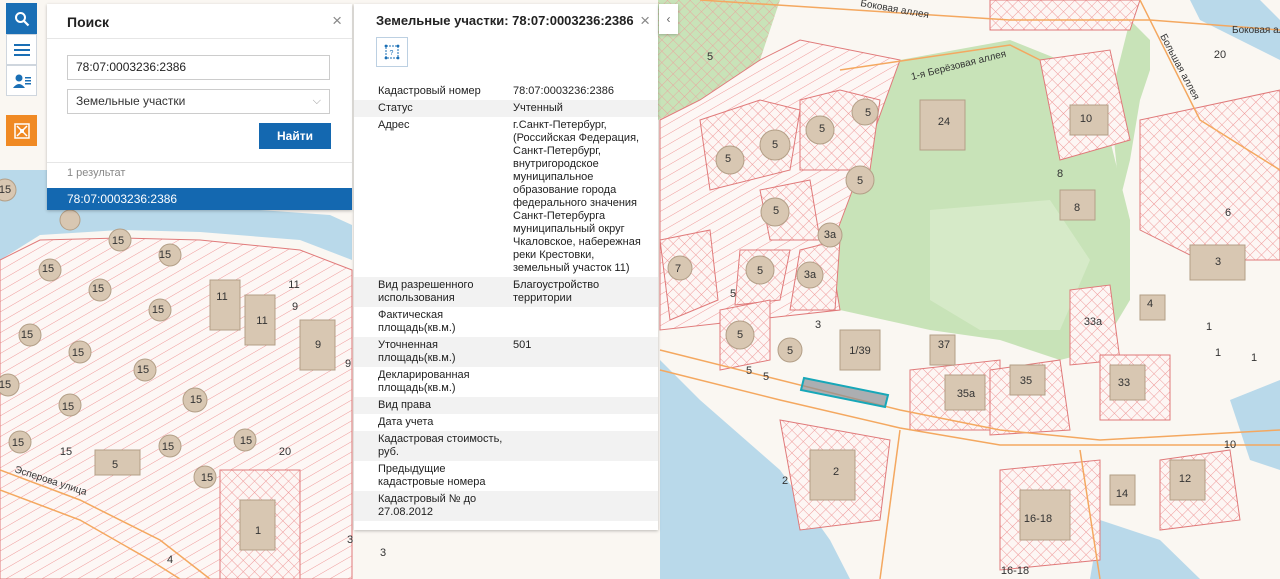 The height and width of the screenshot is (579, 1280). I want to click on property-row: Кадастровый № до 27.08.2012, so click(506, 506).